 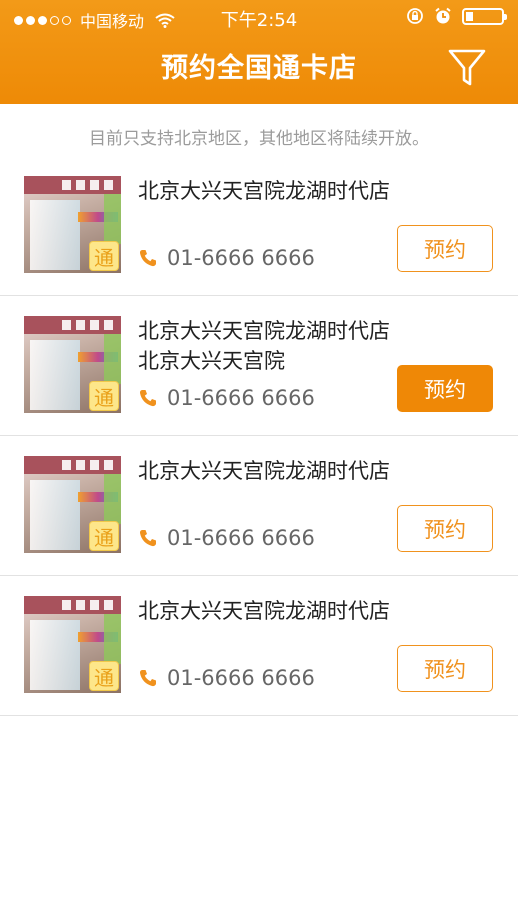 What do you see at coordinates (259, 17) in the screenshot?
I see `status-bar: 中国移动 下午2:54` at bounding box center [259, 17].